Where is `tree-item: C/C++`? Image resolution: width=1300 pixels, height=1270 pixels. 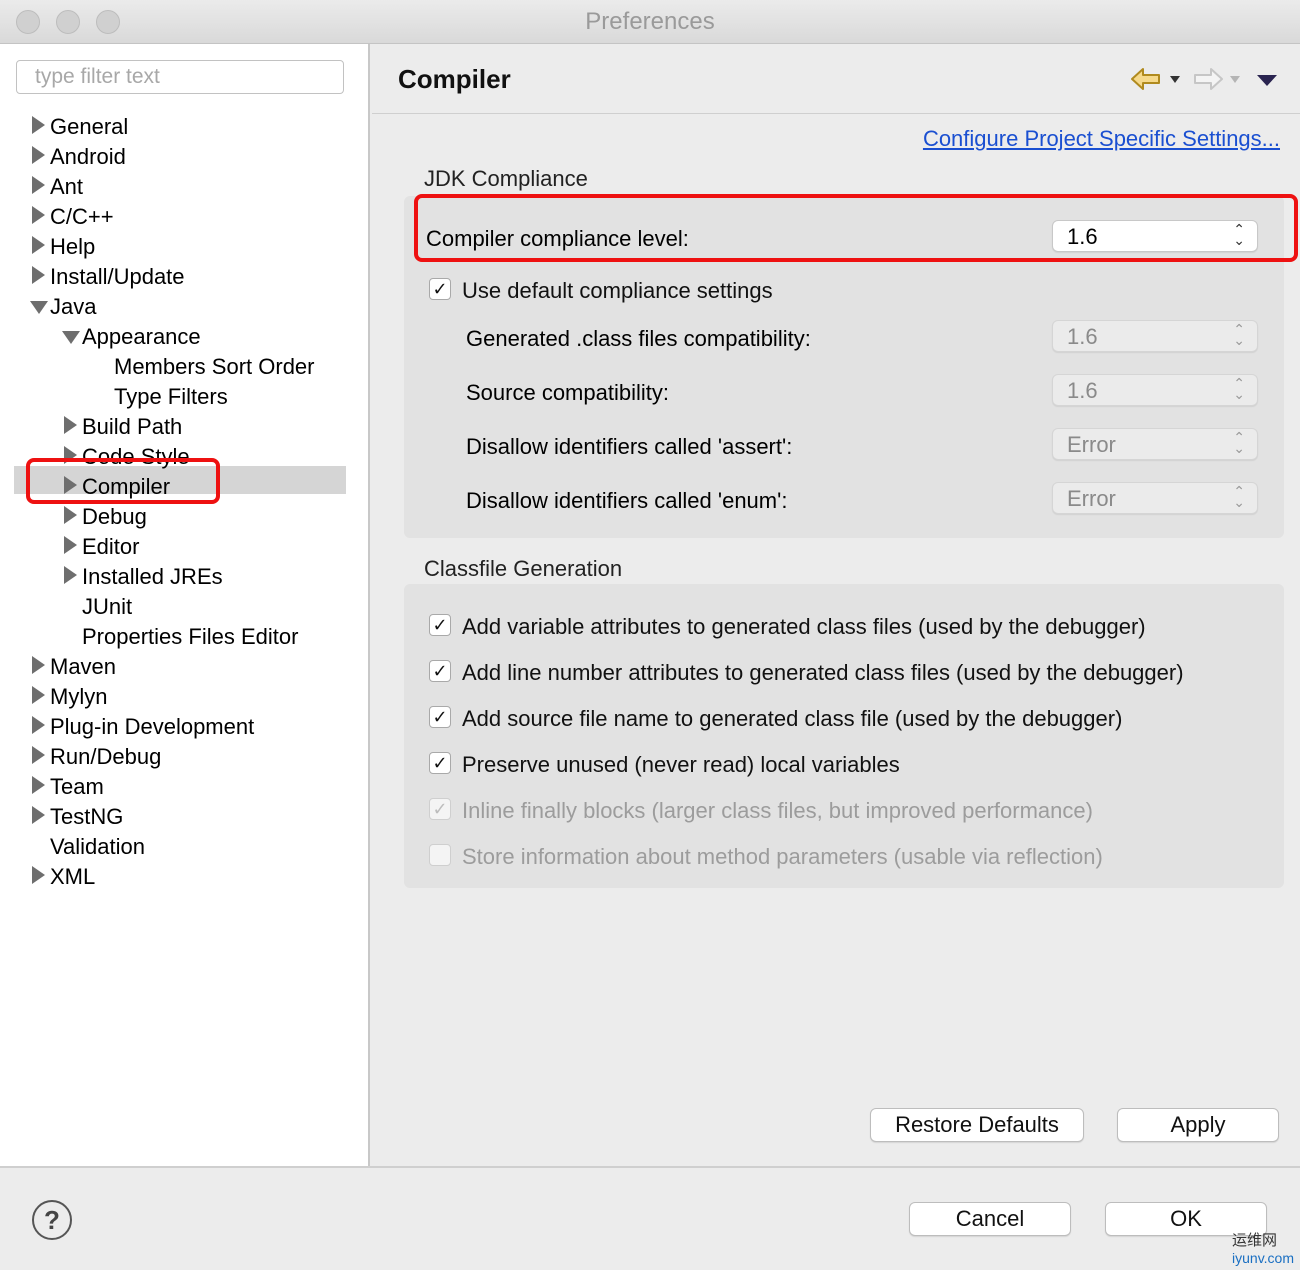 tree-item: C/C++ is located at coordinates (180, 217).